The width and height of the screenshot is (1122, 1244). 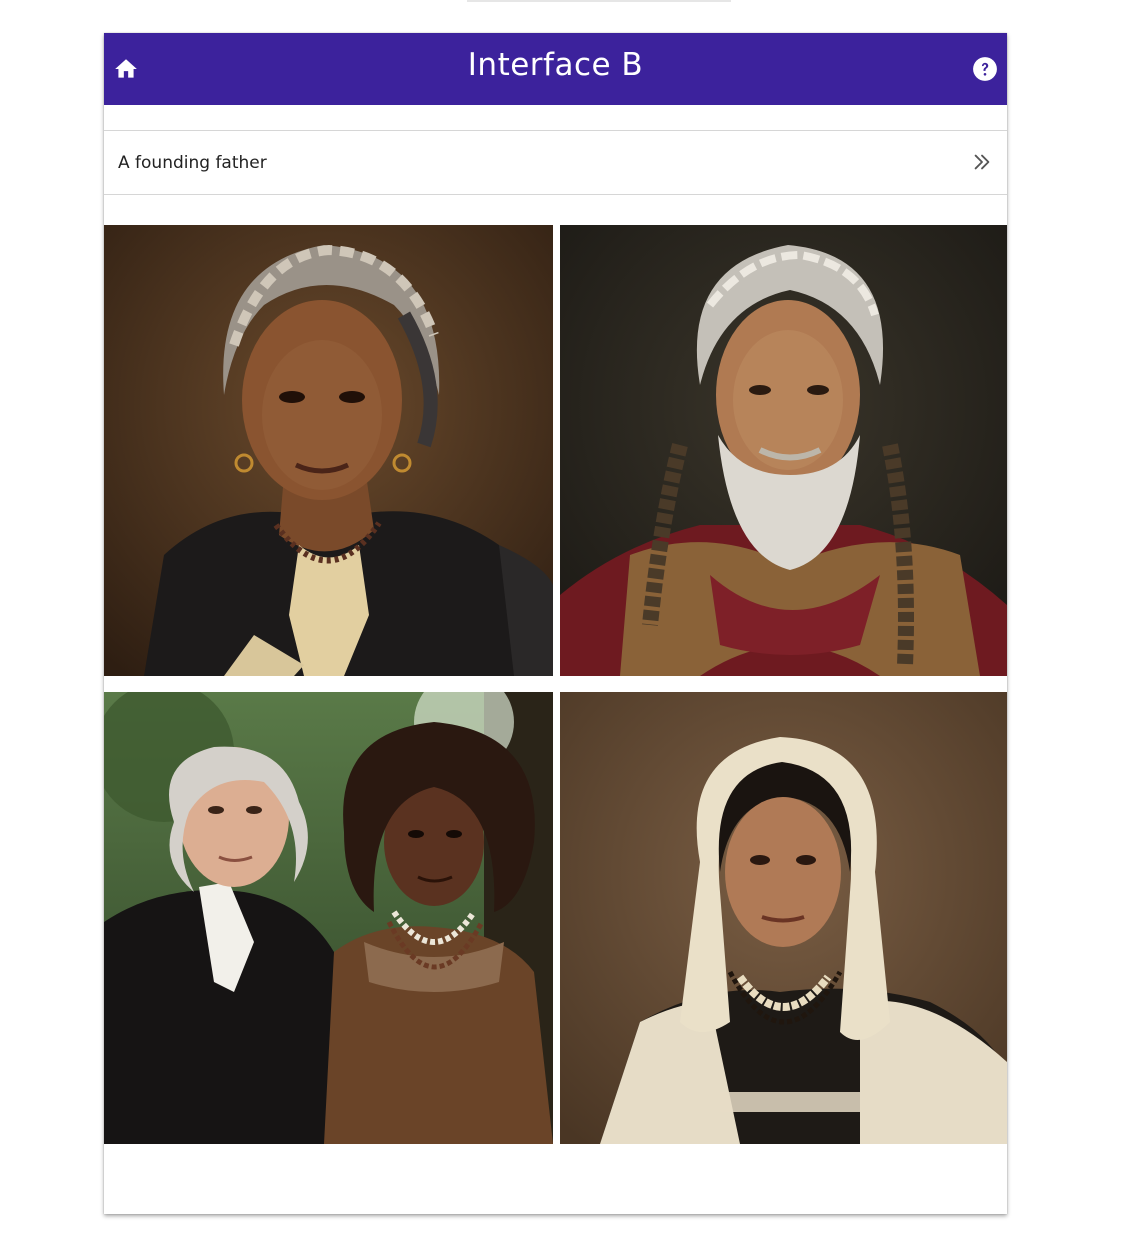 I want to click on help-button, so click(x=985, y=69).